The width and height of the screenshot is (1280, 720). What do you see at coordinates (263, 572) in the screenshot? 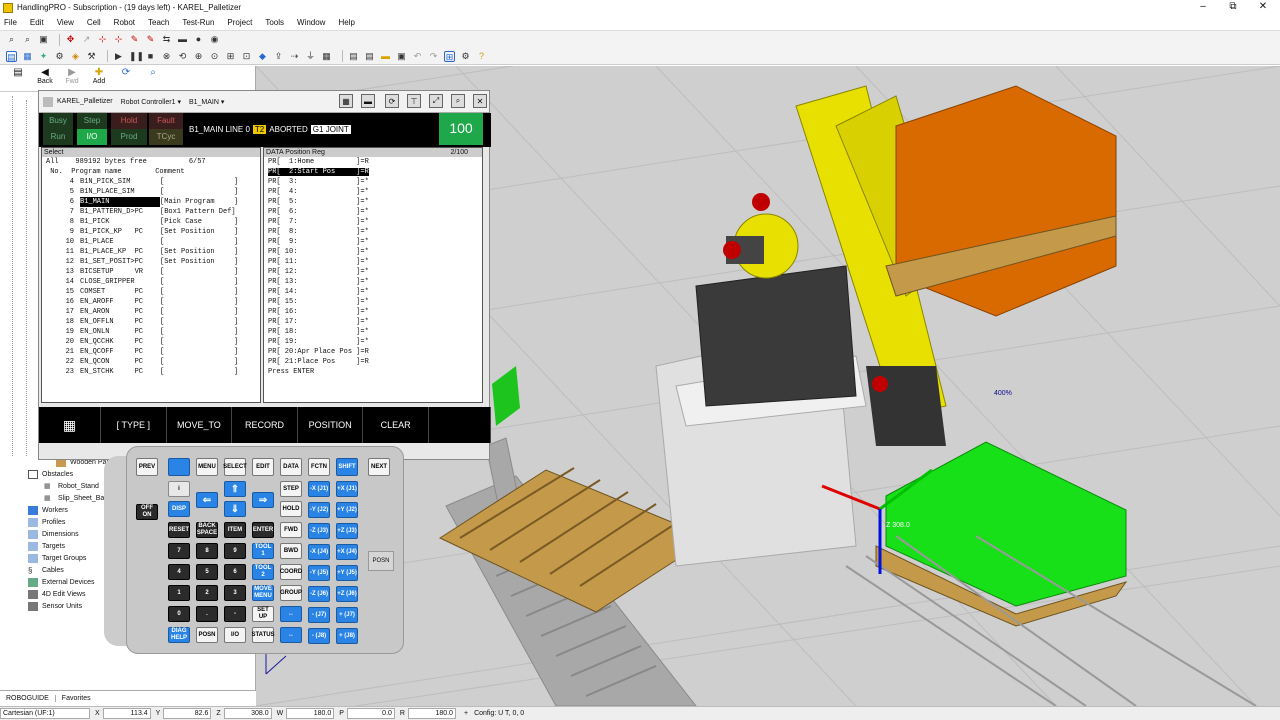
I see `key-tool2: TOOL 2` at bounding box center [263, 572].